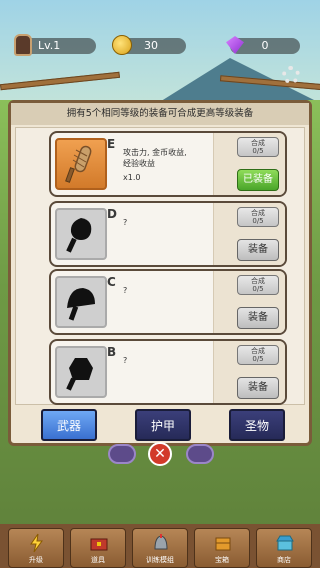 The width and height of the screenshot is (320, 568). Describe the element at coordinates (168, 372) in the screenshot. I see `equipment-card-b: B ? 合成 0/5 装备` at that location.